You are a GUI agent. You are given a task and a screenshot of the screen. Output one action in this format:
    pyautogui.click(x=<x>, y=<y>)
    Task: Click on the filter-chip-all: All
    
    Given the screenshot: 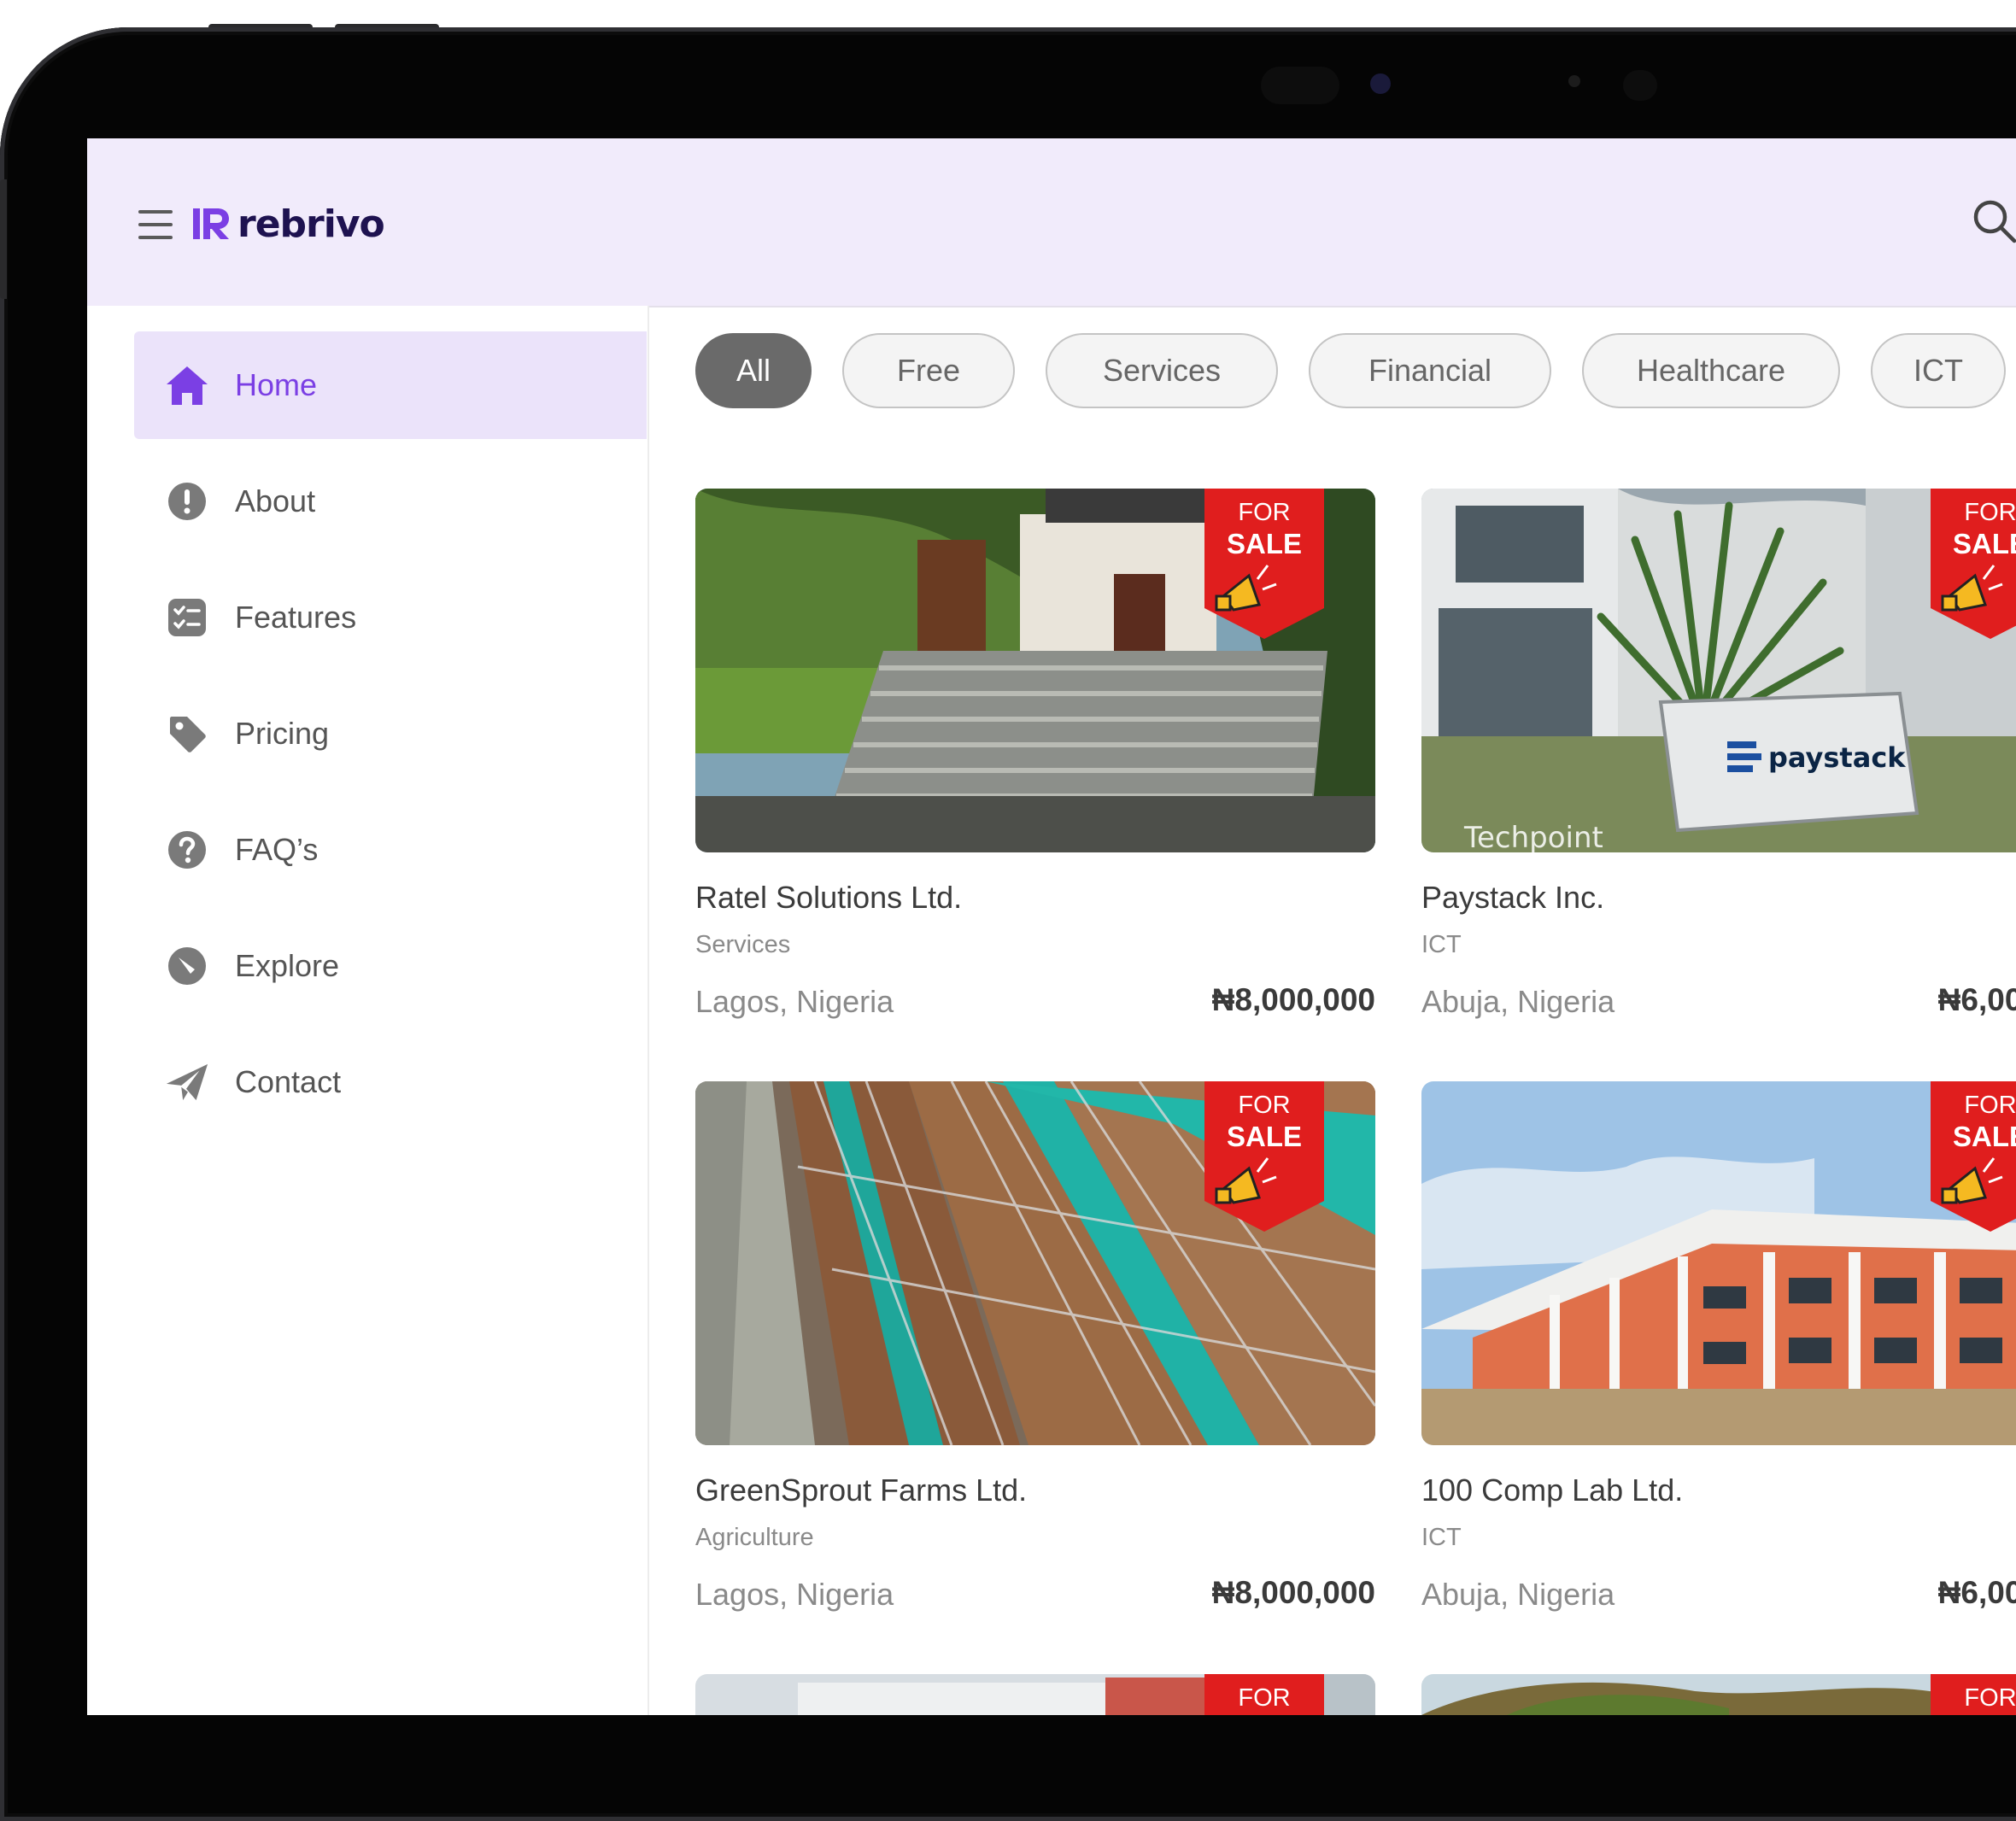 What is the action you would take?
    pyautogui.click(x=753, y=370)
    